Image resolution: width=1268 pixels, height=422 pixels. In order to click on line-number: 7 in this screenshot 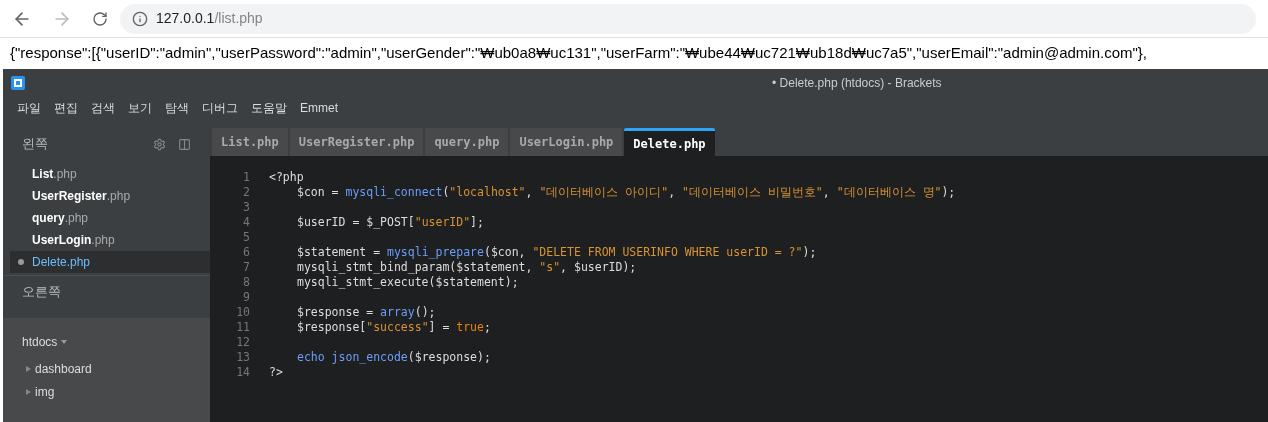, I will do `click(246, 267)`.